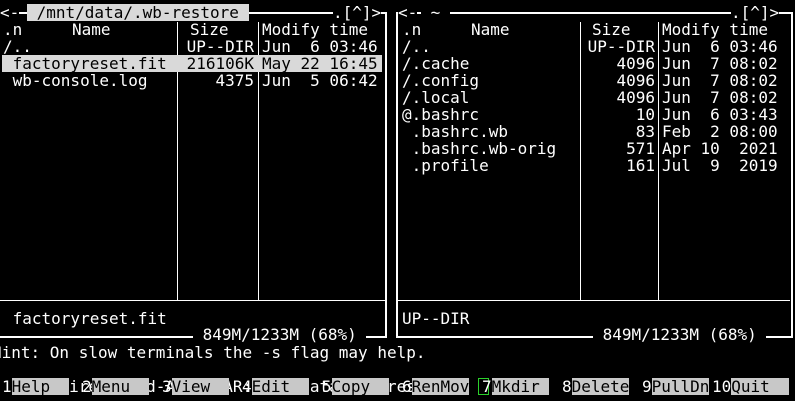 The height and width of the screenshot is (401, 795). I want to click on f1-help-button: 1Help, so click(36, 386).